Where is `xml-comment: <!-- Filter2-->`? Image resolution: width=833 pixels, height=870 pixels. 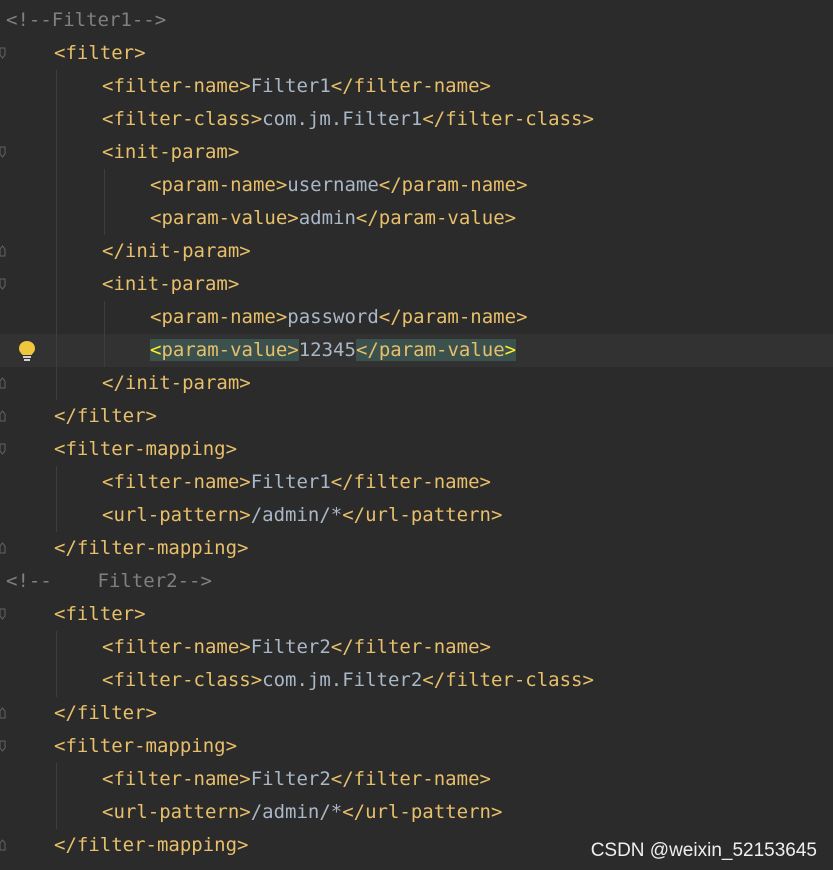 xml-comment: <!-- Filter2--> is located at coordinates (109, 581).